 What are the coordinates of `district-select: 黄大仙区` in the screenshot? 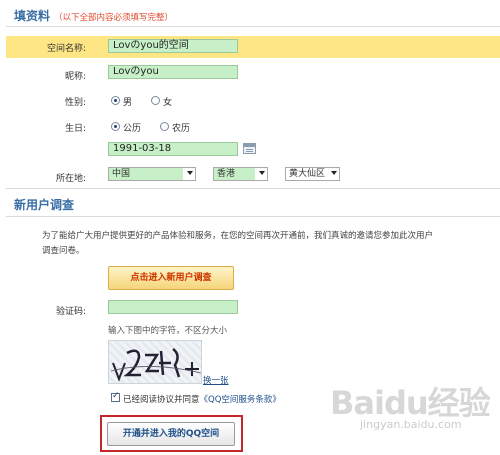 It's located at (312, 174).